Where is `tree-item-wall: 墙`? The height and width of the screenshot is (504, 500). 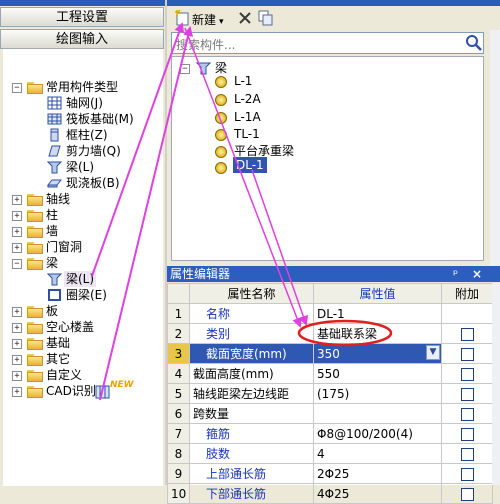
tree-item-wall: 墙 is located at coordinates (52, 231).